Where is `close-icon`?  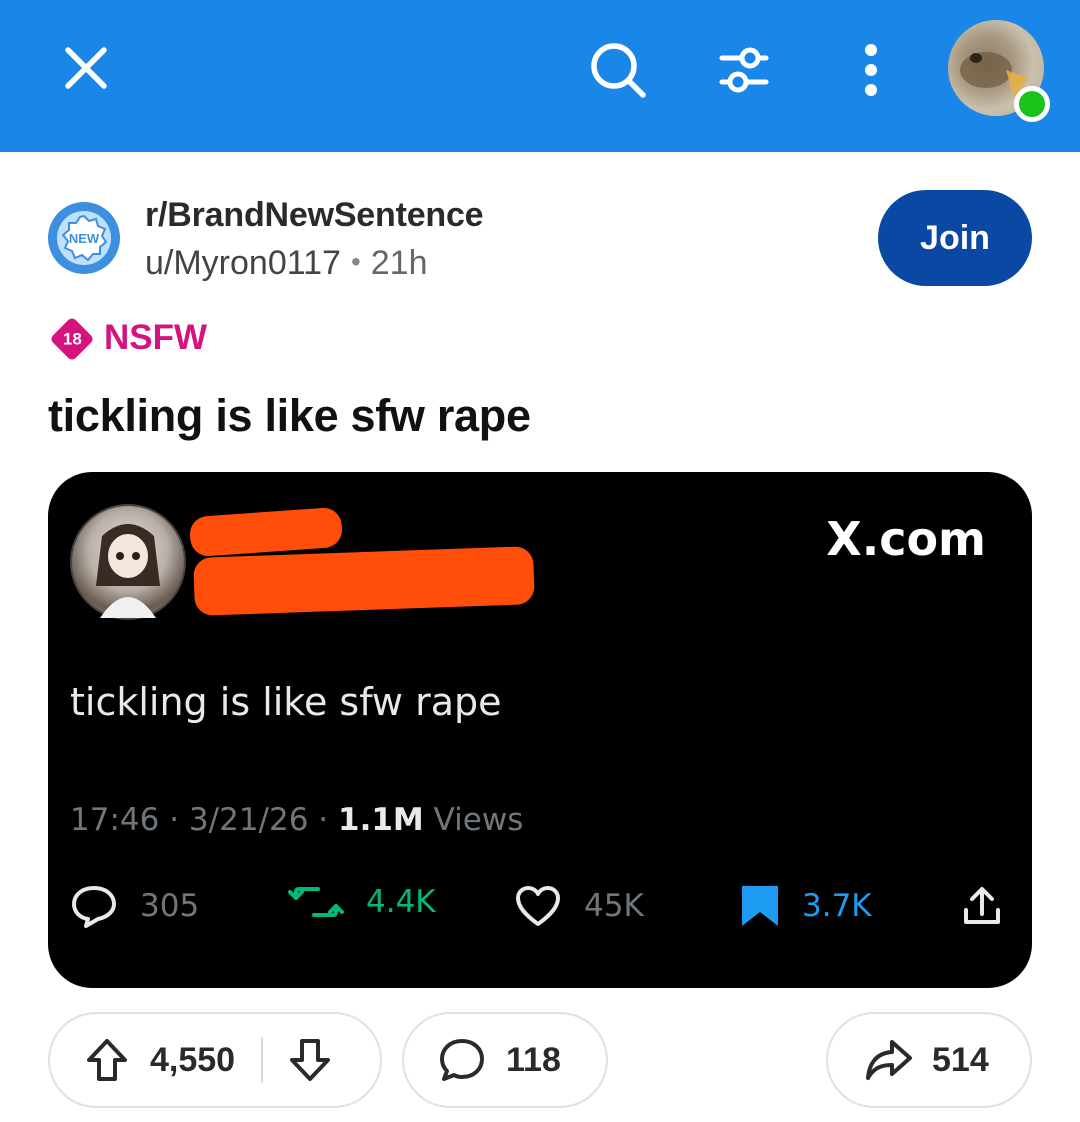
close-icon is located at coordinates (86, 68).